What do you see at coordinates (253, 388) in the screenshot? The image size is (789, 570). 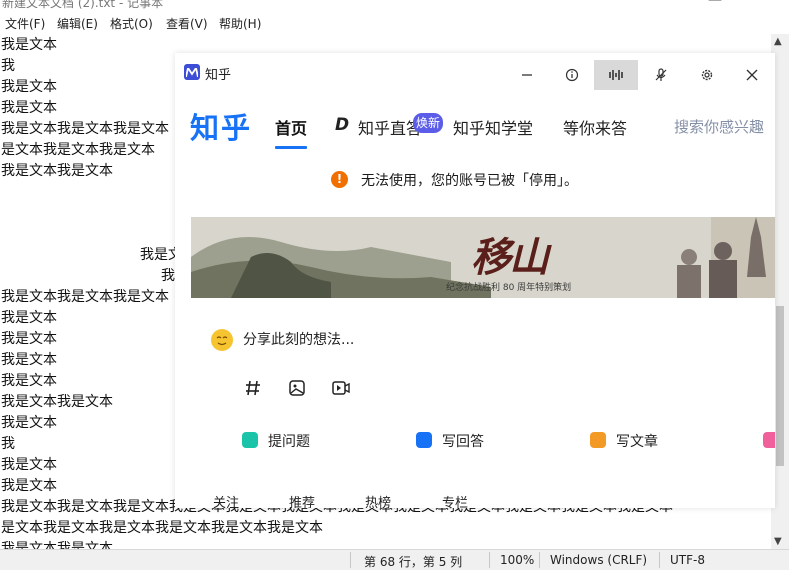 I see `hash-icon` at bounding box center [253, 388].